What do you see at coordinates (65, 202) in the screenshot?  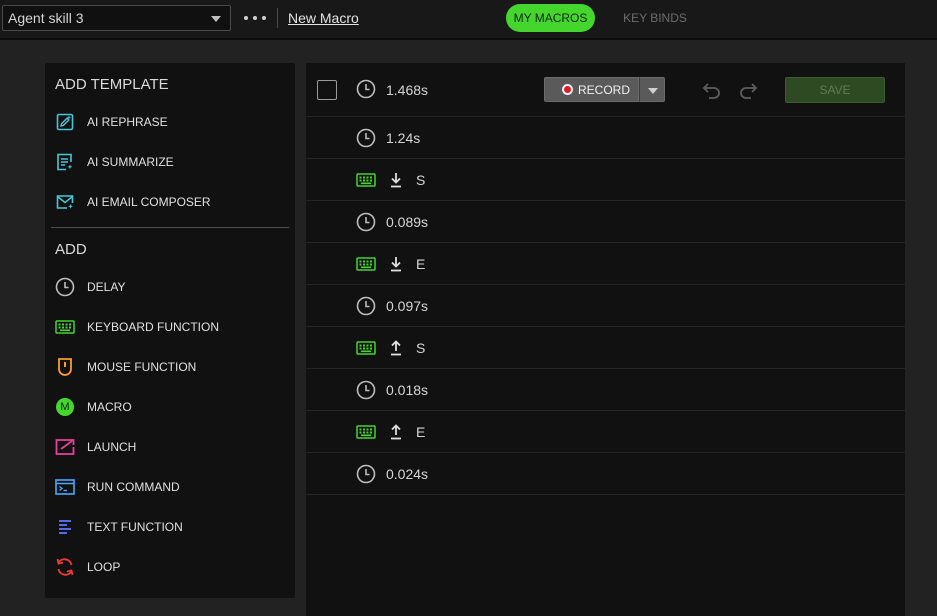 I see `ai-email-icon` at bounding box center [65, 202].